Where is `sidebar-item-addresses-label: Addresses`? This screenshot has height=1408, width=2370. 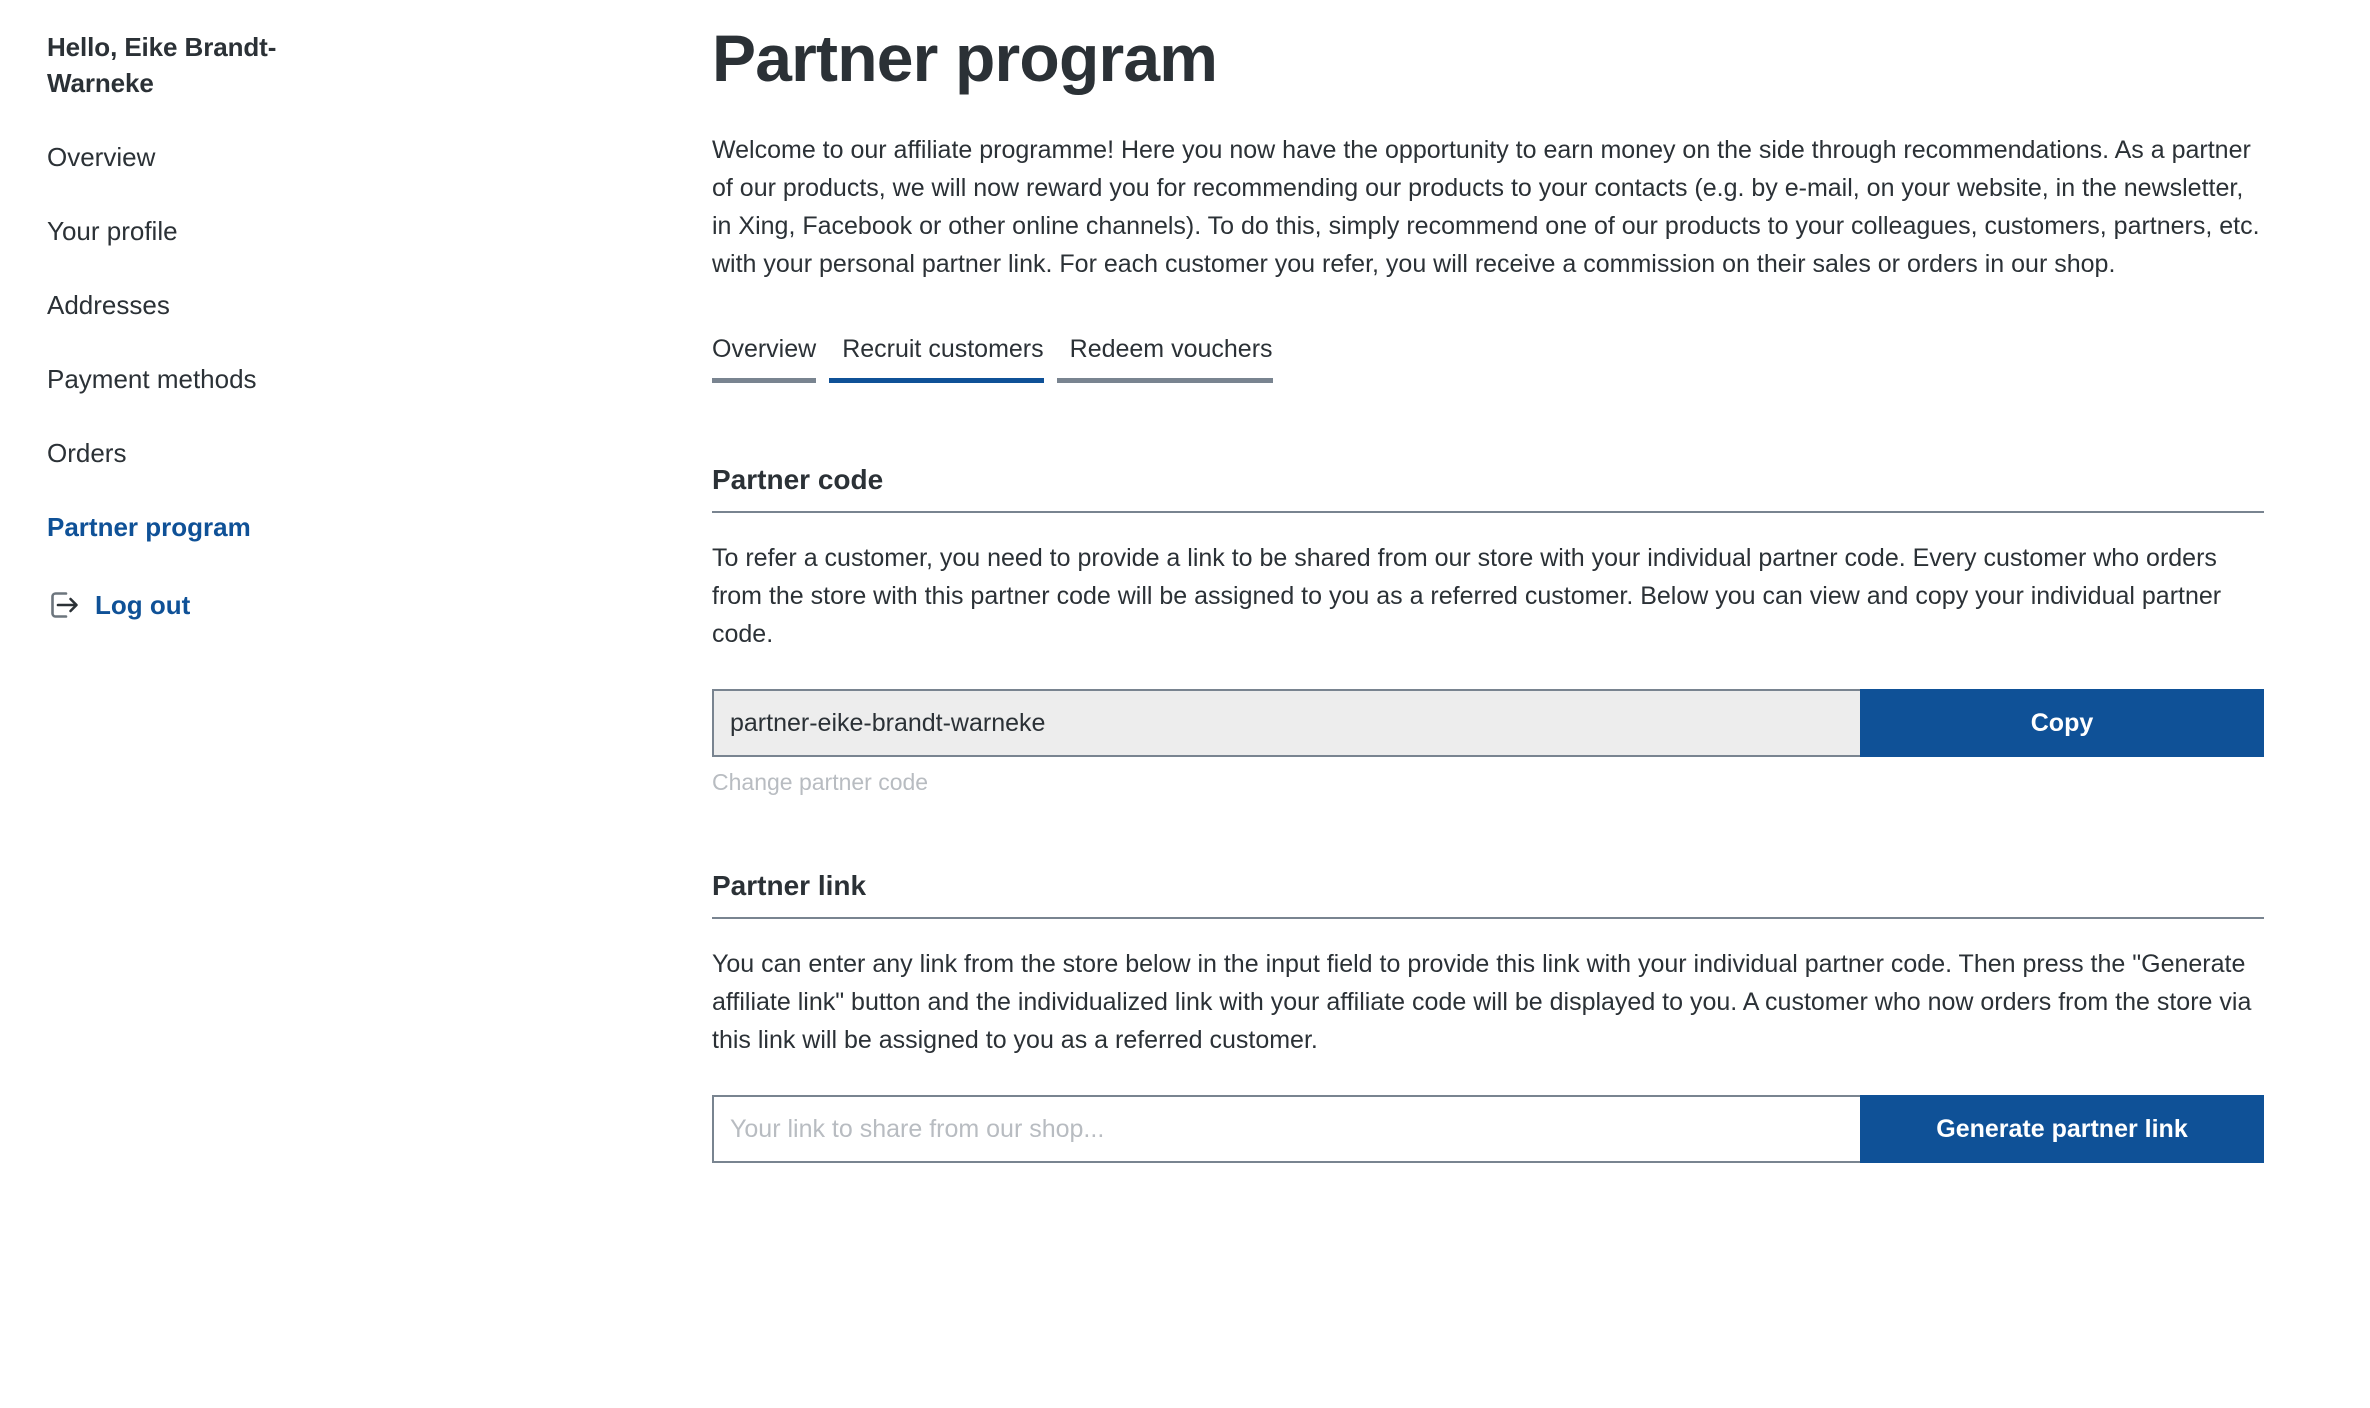 sidebar-item-addresses-label: Addresses is located at coordinates (379, 305).